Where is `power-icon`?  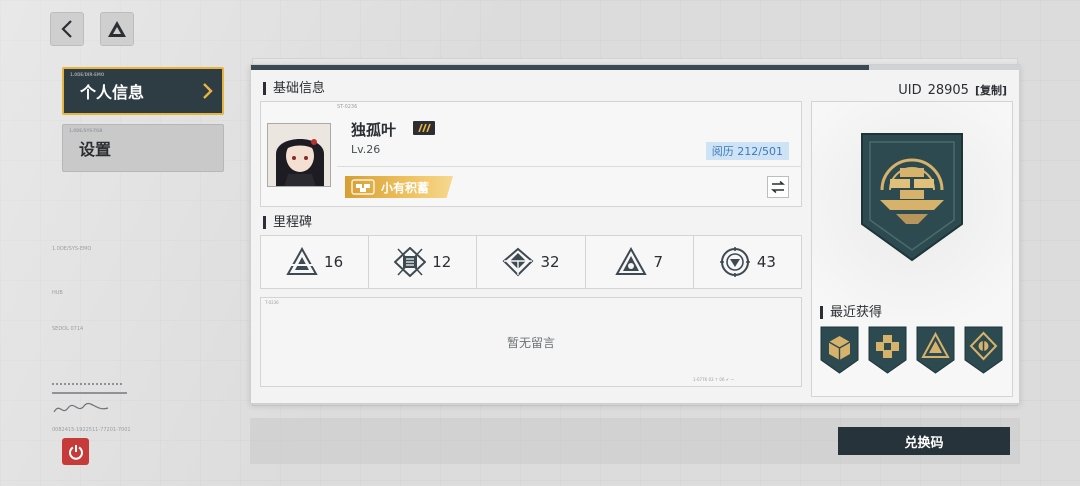 power-icon is located at coordinates (75, 452).